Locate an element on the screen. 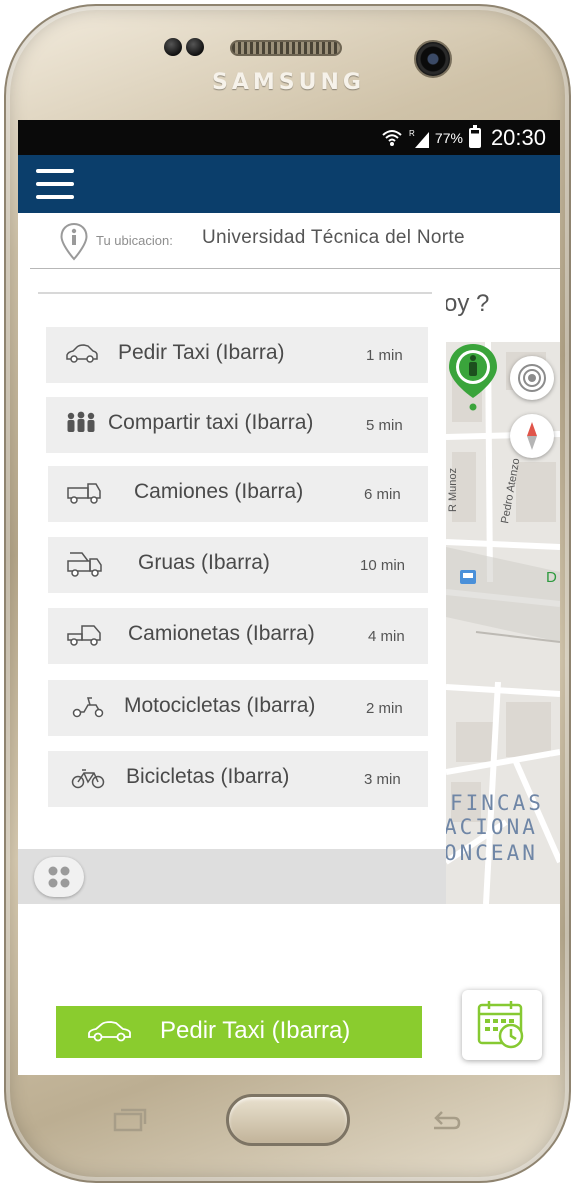 The height and width of the screenshot is (1187, 575). front-camera is located at coordinates (433, 59).